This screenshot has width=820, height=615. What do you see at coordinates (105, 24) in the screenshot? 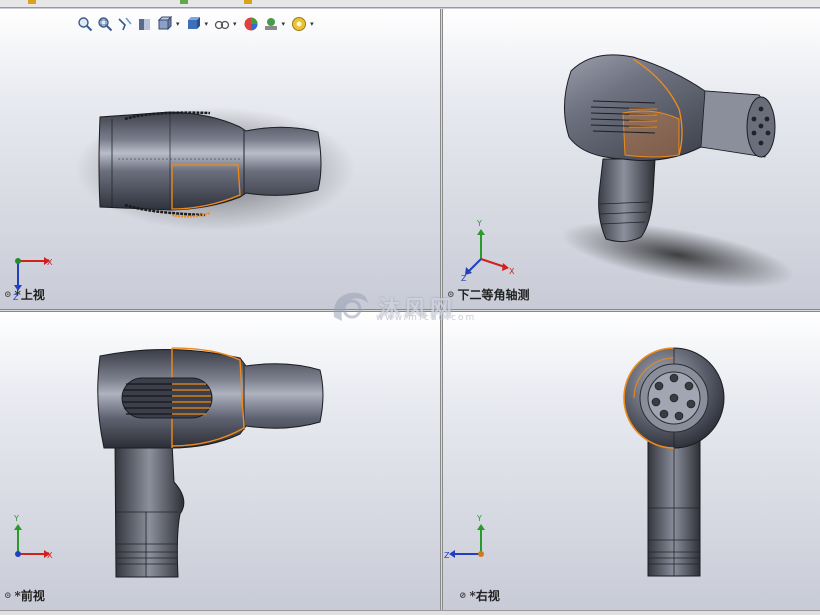
I see `zoom-to-area-icon` at bounding box center [105, 24].